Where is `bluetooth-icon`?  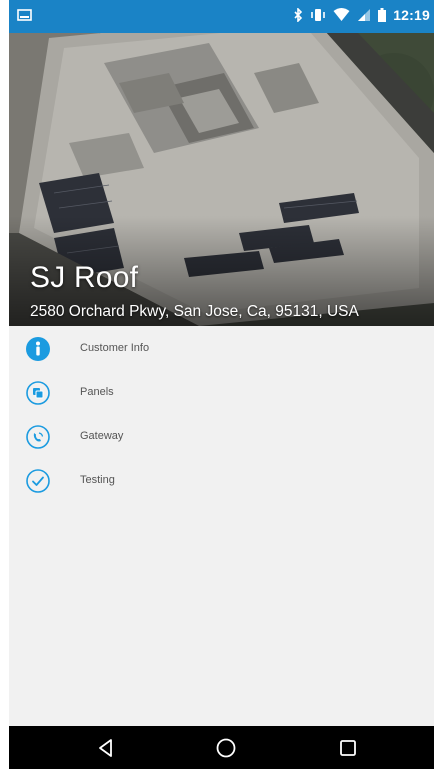
bluetooth-icon is located at coordinates (298, 15).